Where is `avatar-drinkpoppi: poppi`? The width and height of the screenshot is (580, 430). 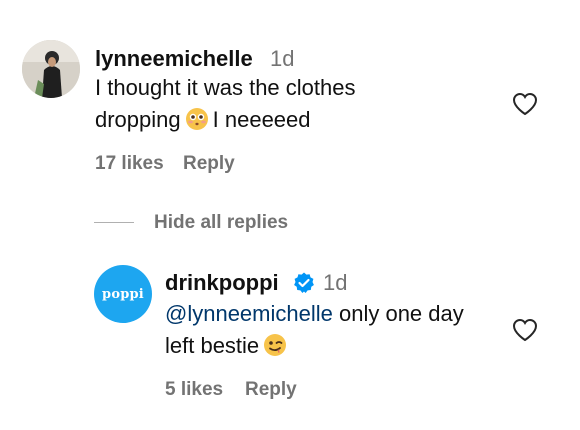
avatar-drinkpoppi: poppi is located at coordinates (123, 294).